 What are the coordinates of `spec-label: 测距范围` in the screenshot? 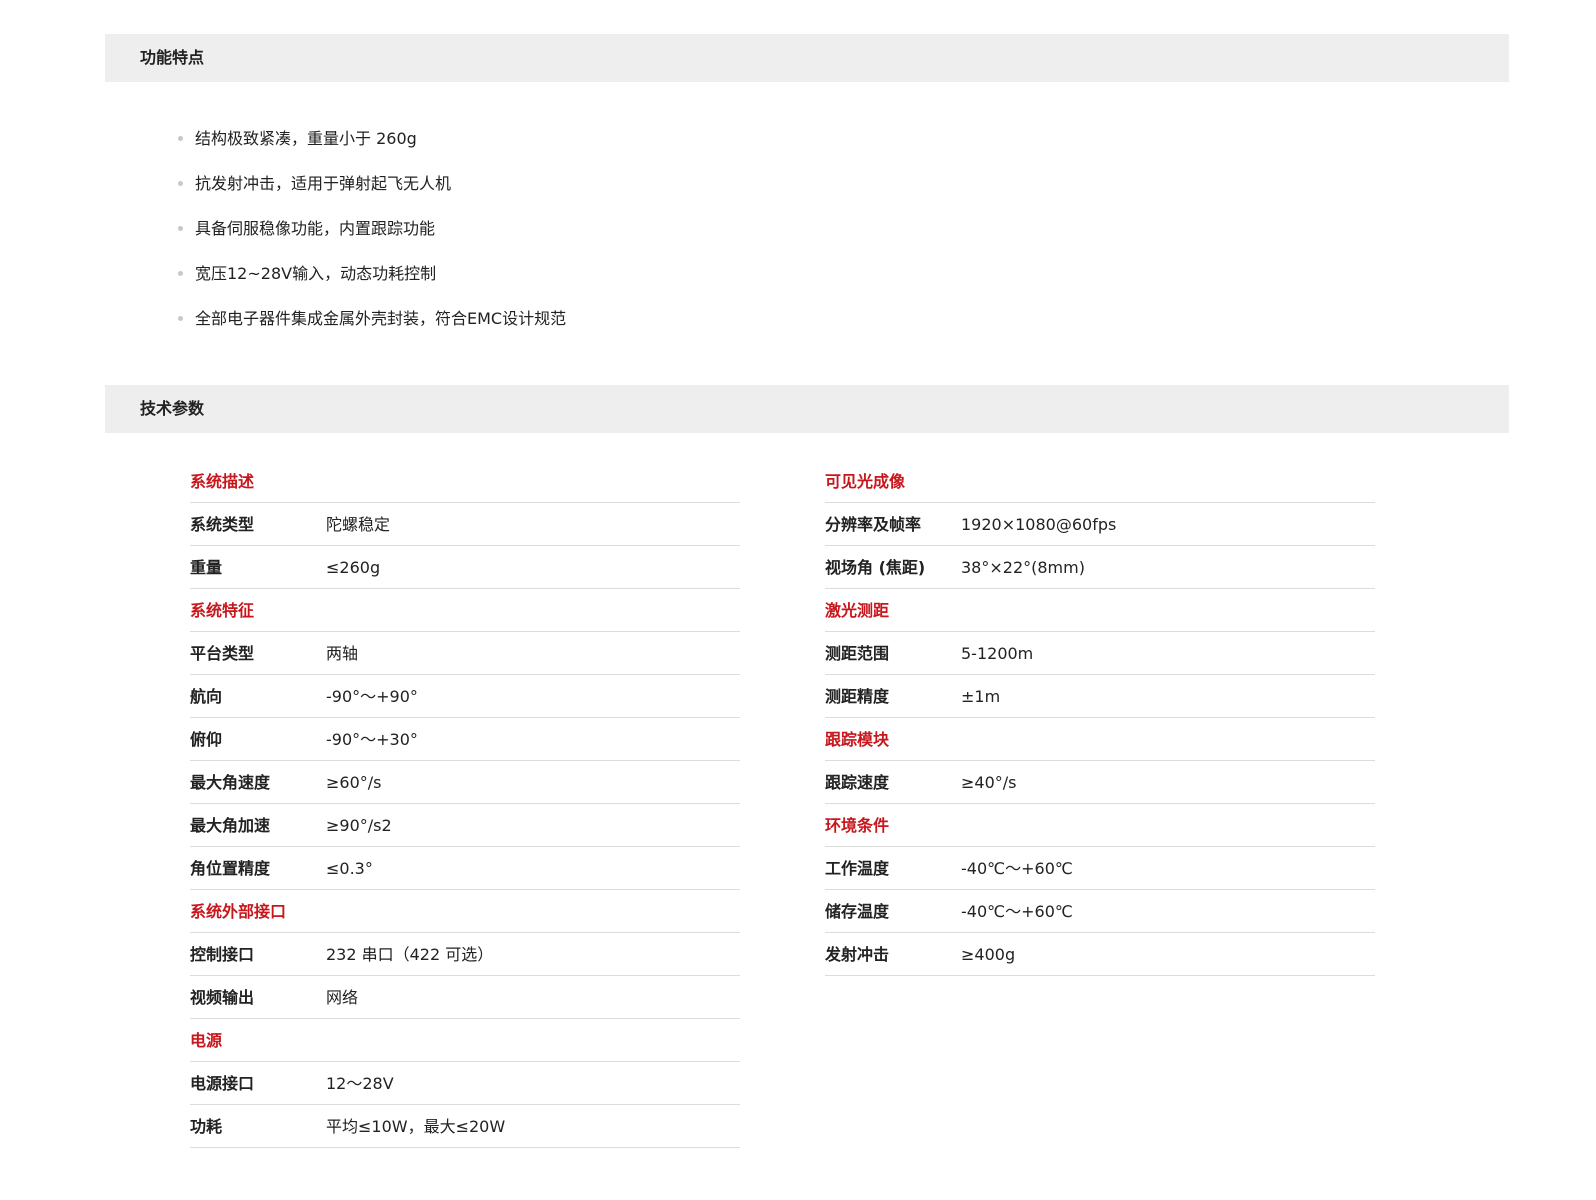 It's located at (857, 653).